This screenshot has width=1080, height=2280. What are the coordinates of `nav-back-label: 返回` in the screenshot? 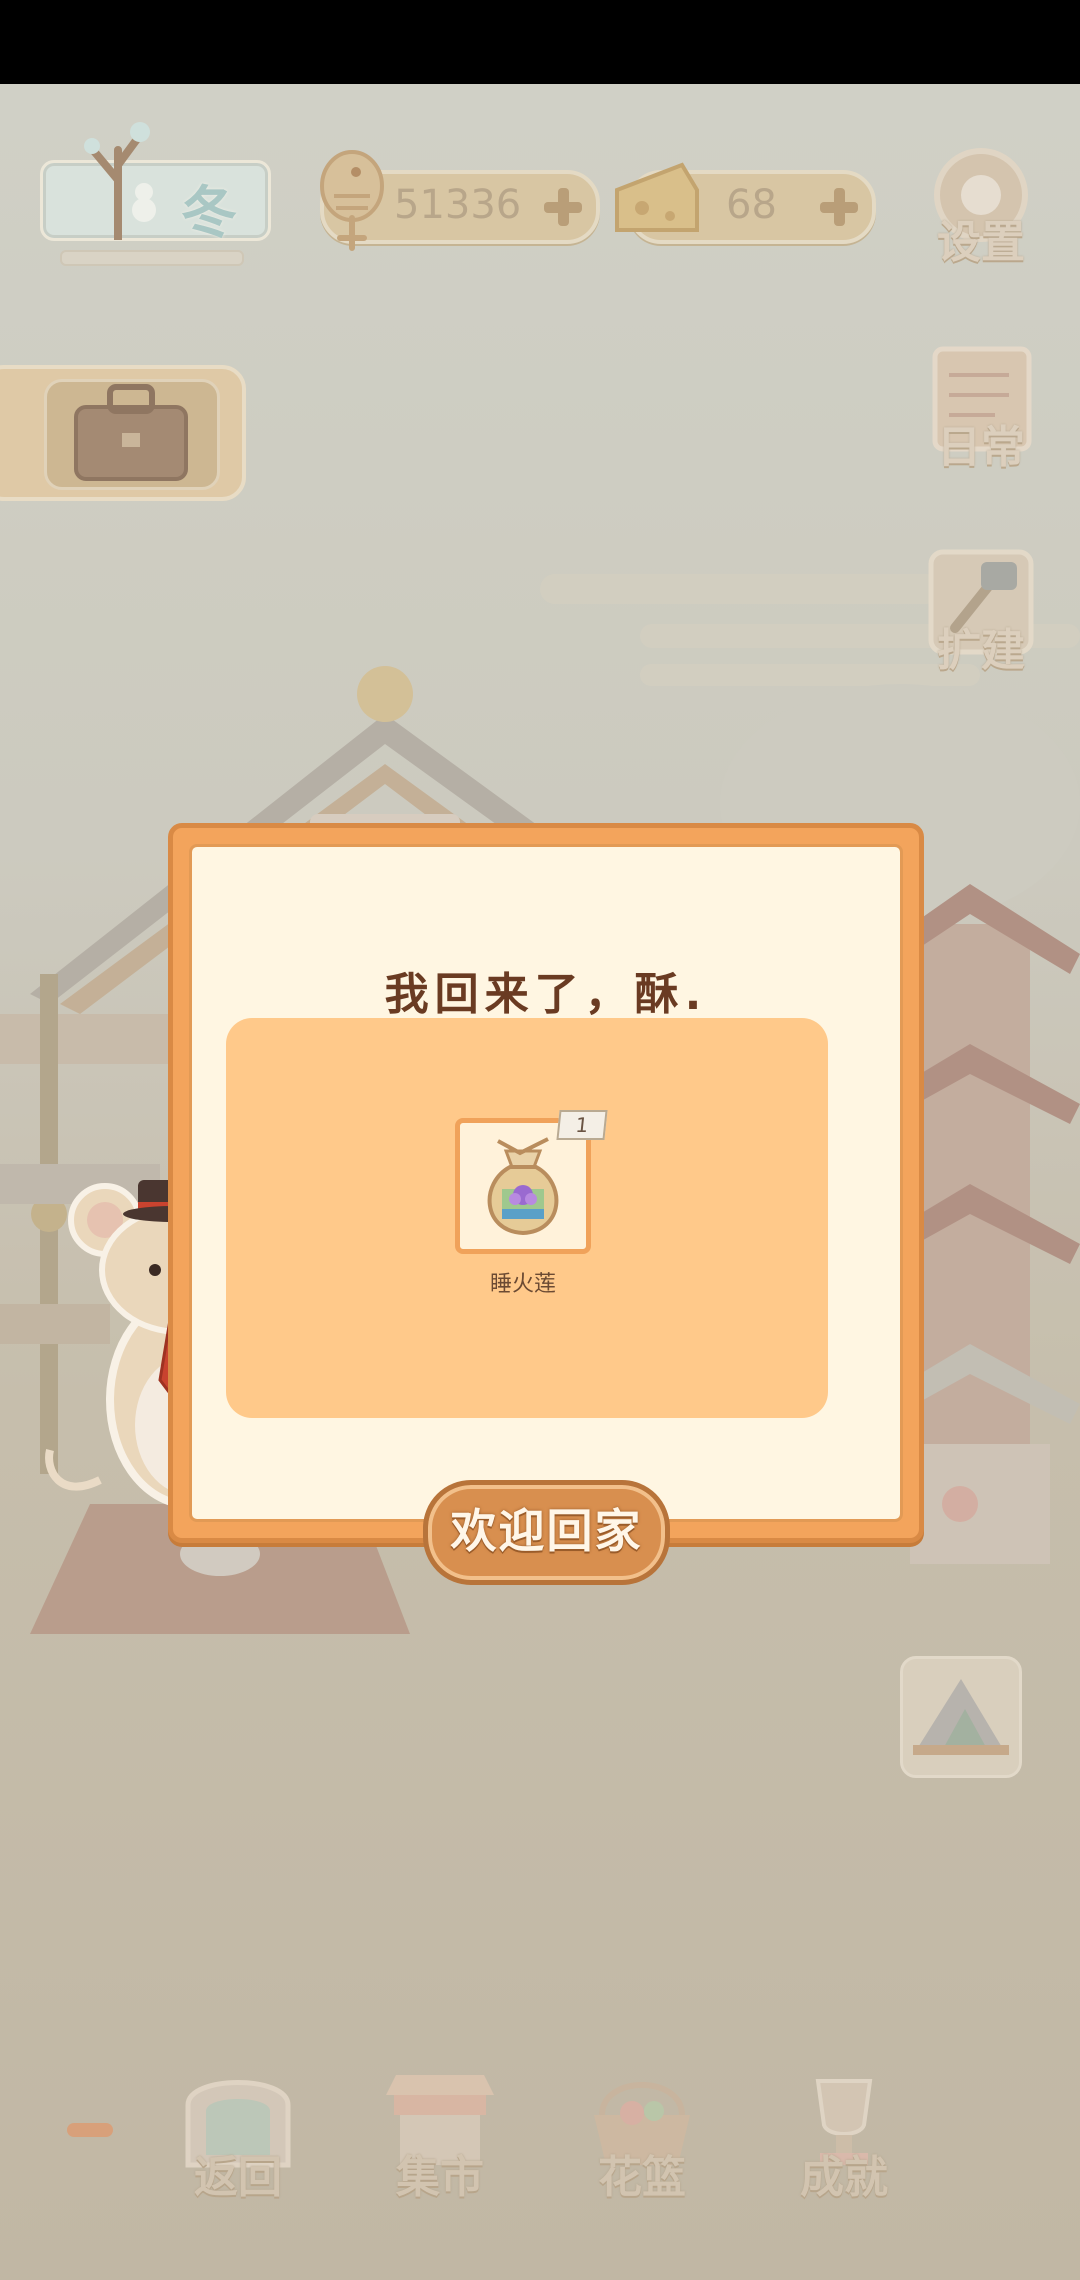 It's located at (238, 2177).